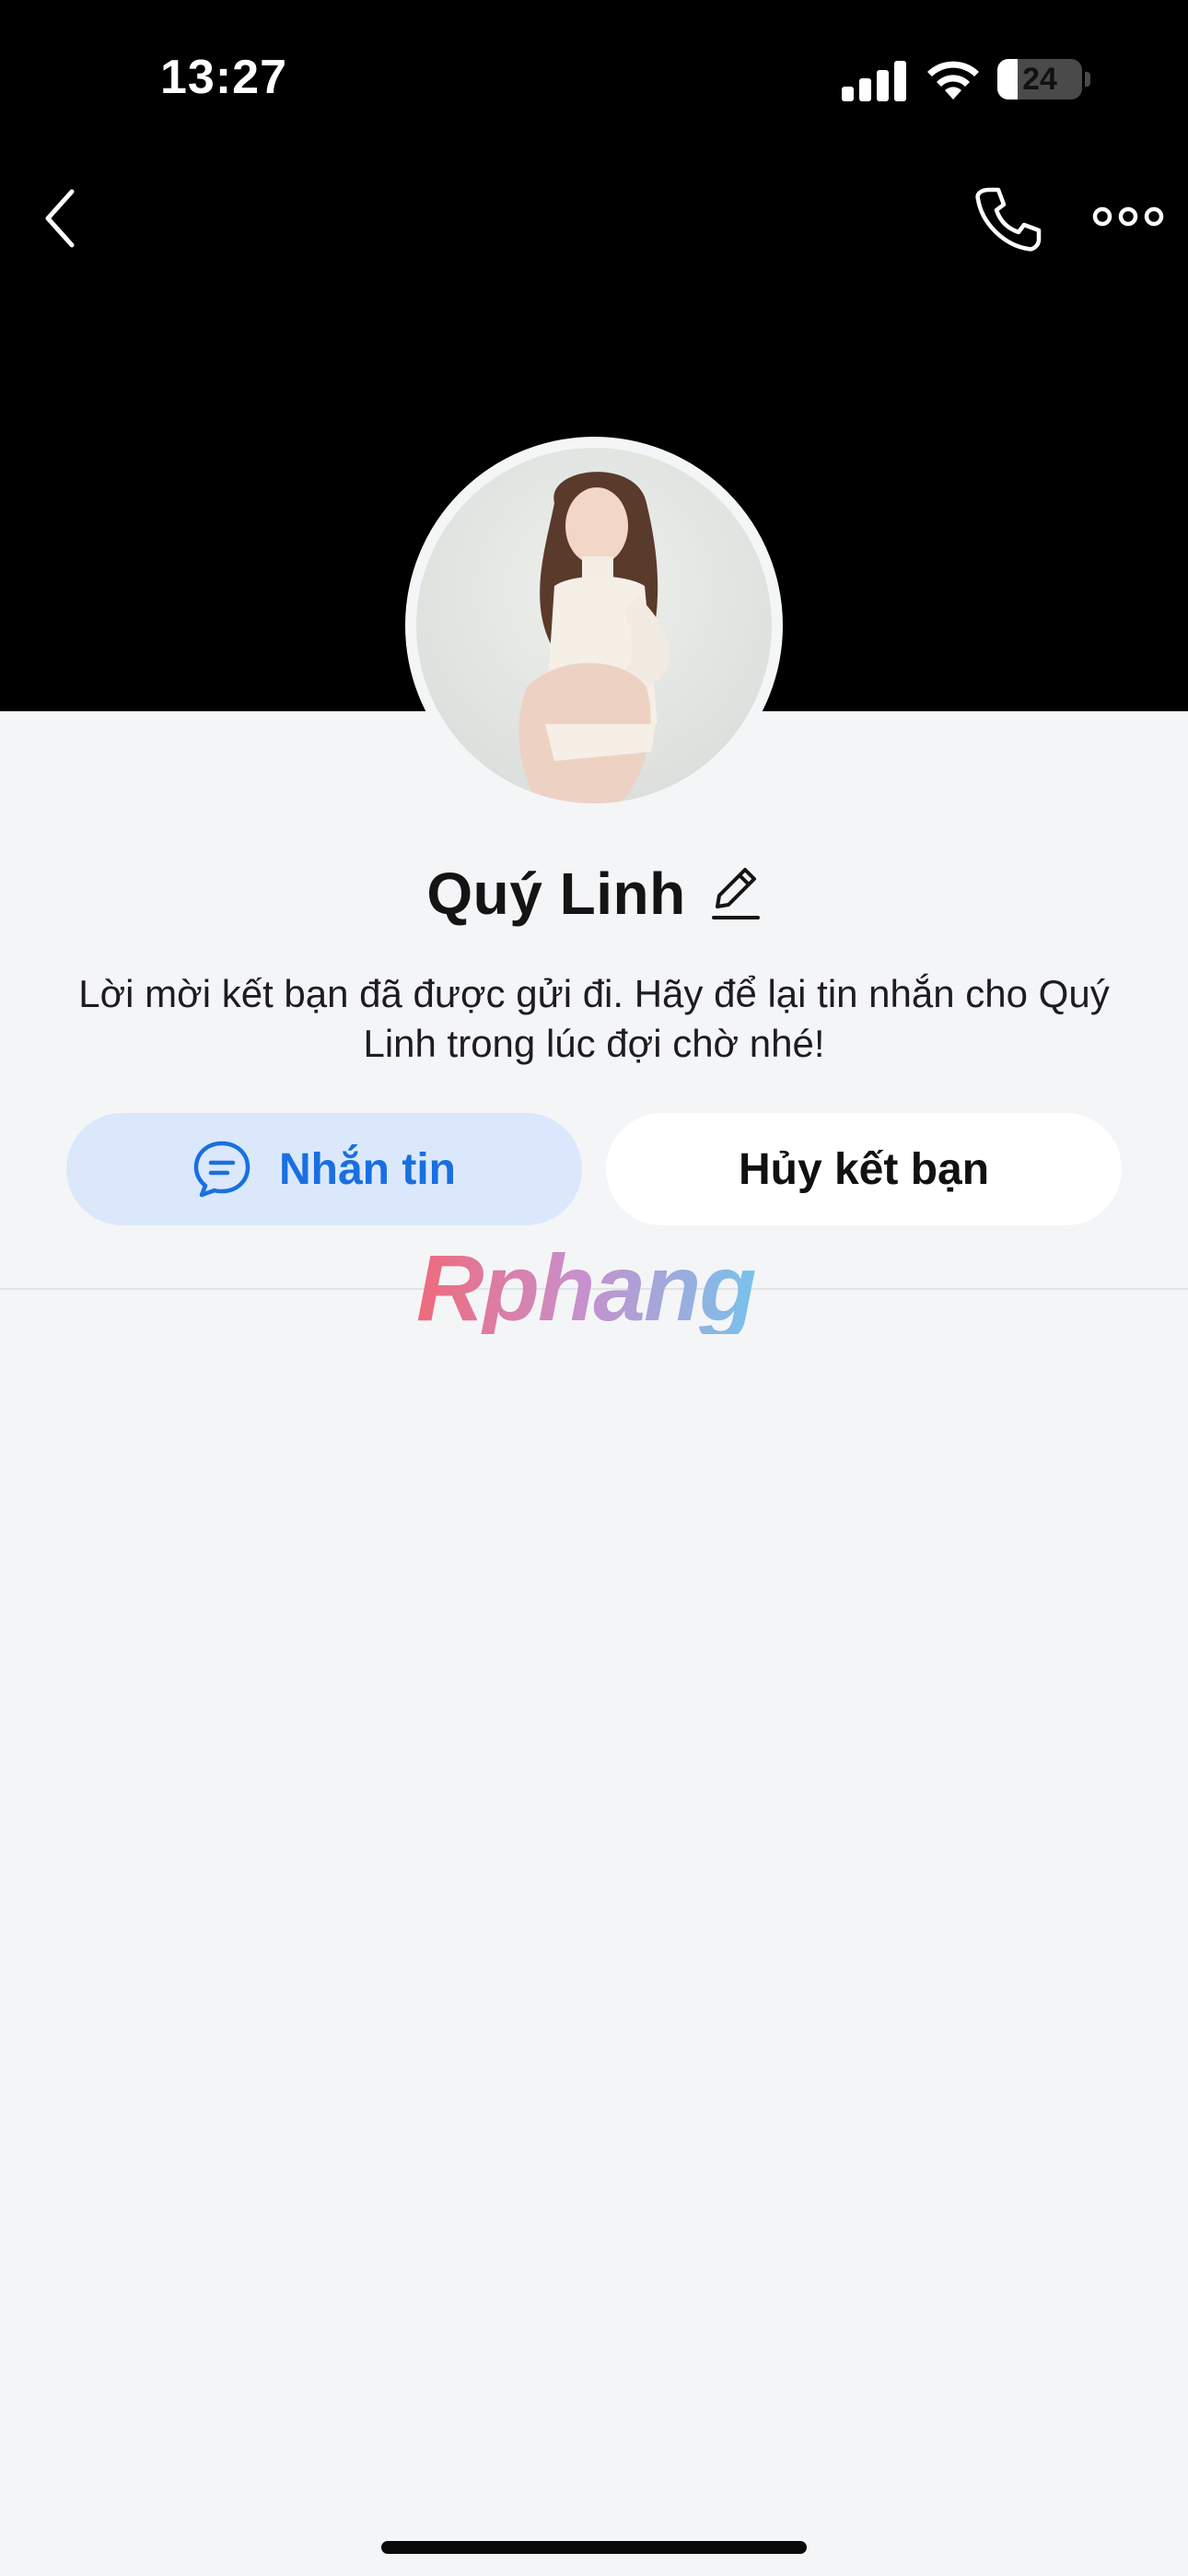 The image size is (1188, 2576). What do you see at coordinates (556, 894) in the screenshot?
I see `profile-name: Quý Linh` at bounding box center [556, 894].